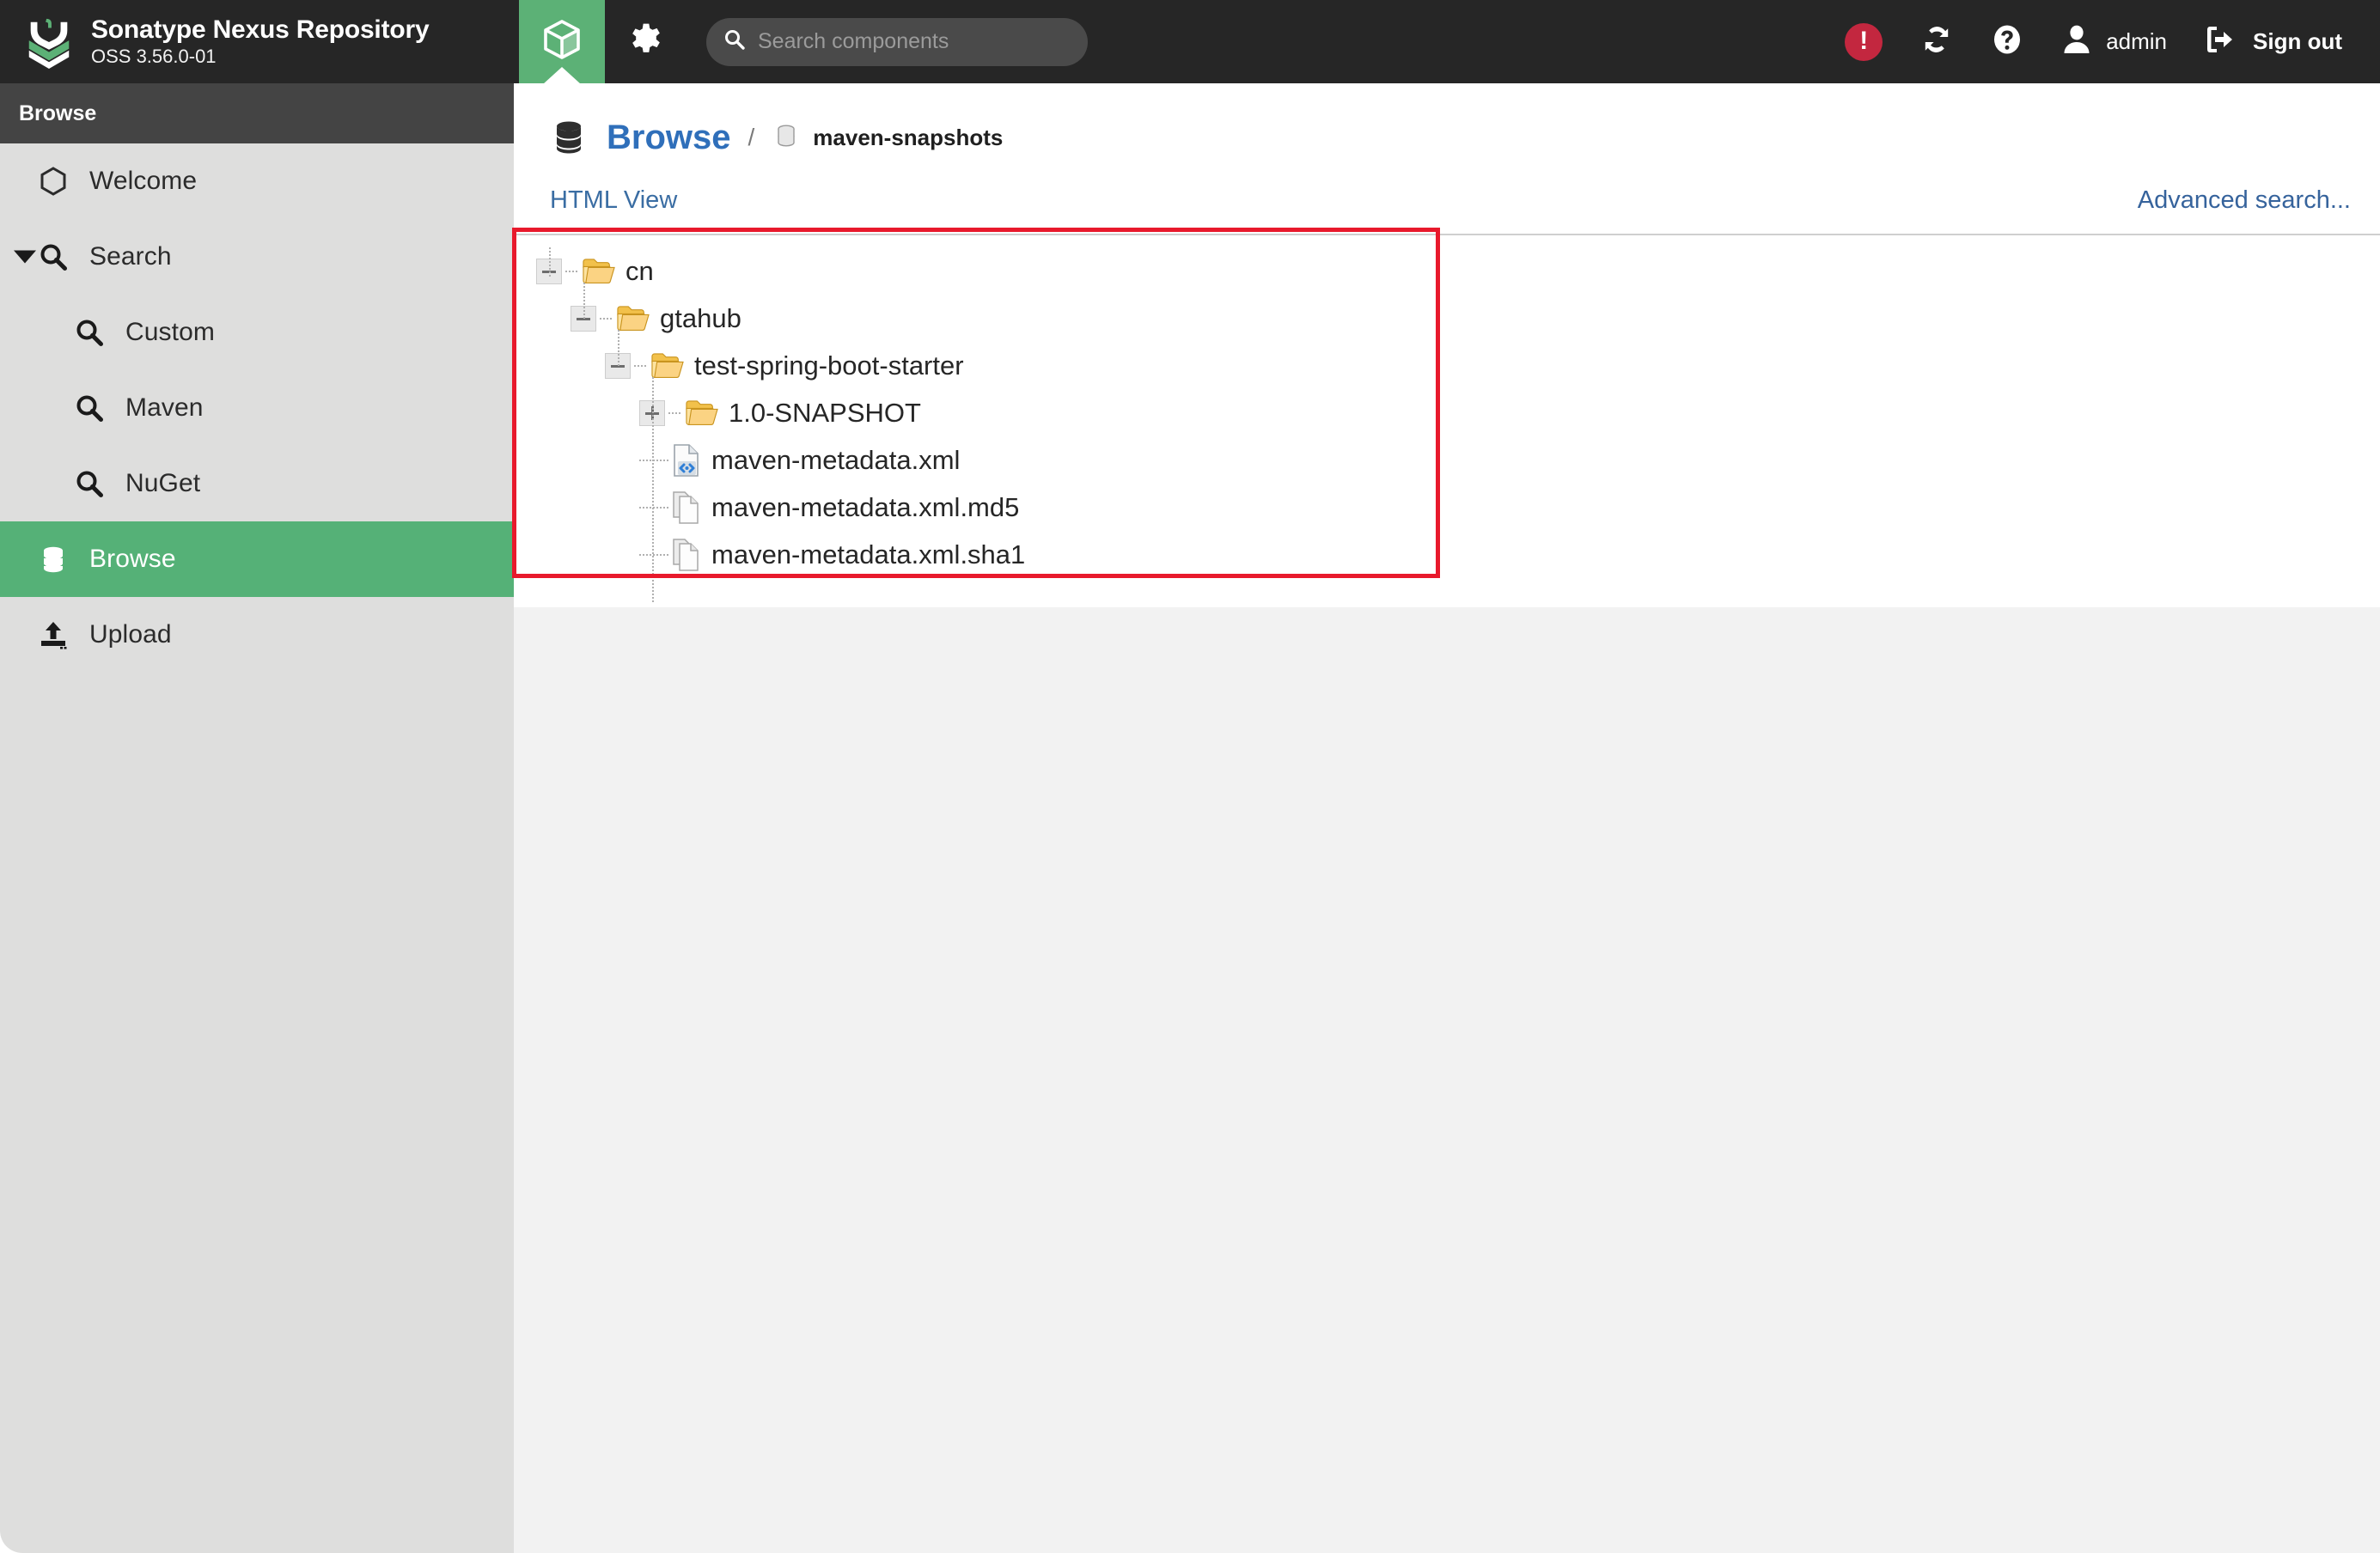 Image resolution: width=2380 pixels, height=1553 pixels. Describe the element at coordinates (25, 257) in the screenshot. I see `chevron-down-icon` at that location.